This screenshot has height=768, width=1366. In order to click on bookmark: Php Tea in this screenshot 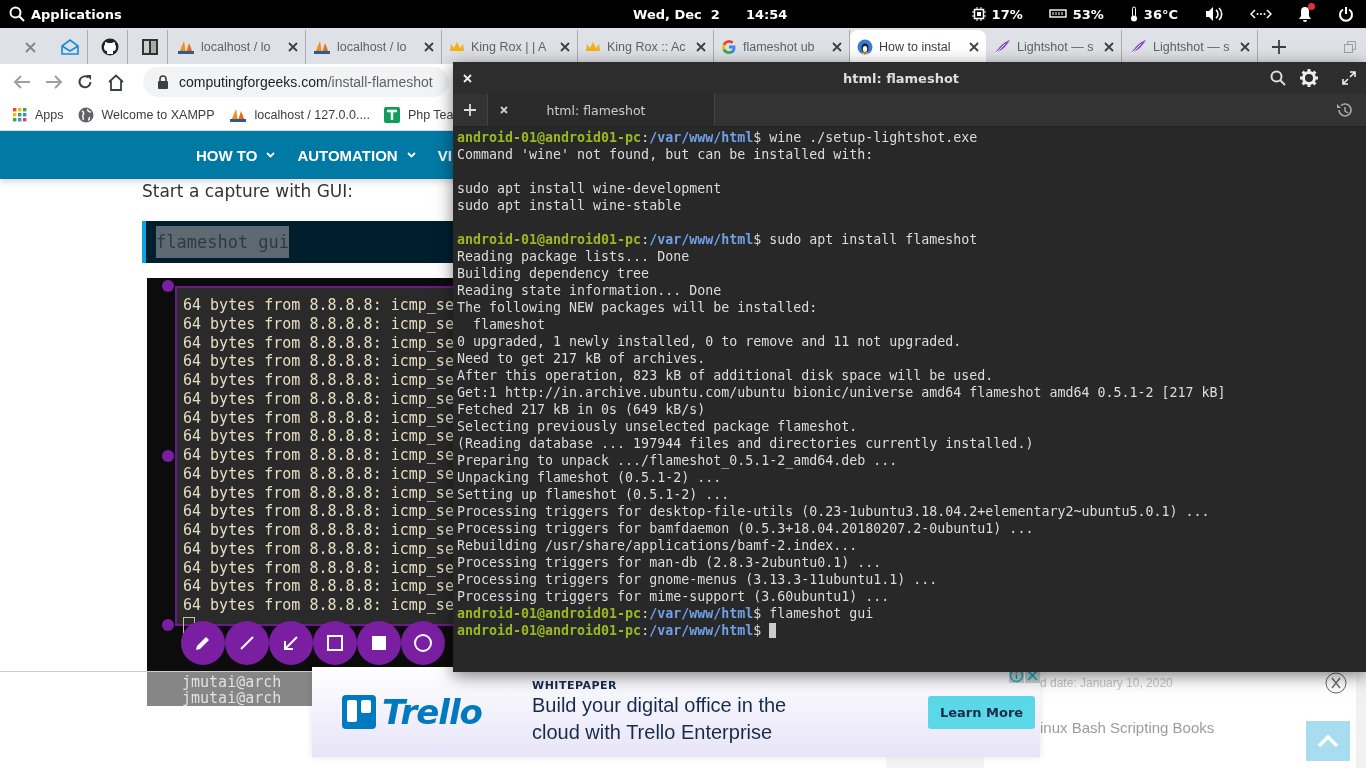, I will do `click(418, 115)`.